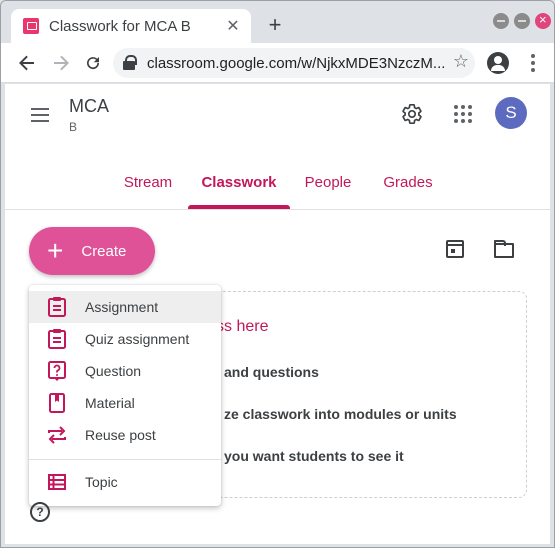  Describe the element at coordinates (271, 372) in the screenshot. I see `card-line: and questions` at that location.